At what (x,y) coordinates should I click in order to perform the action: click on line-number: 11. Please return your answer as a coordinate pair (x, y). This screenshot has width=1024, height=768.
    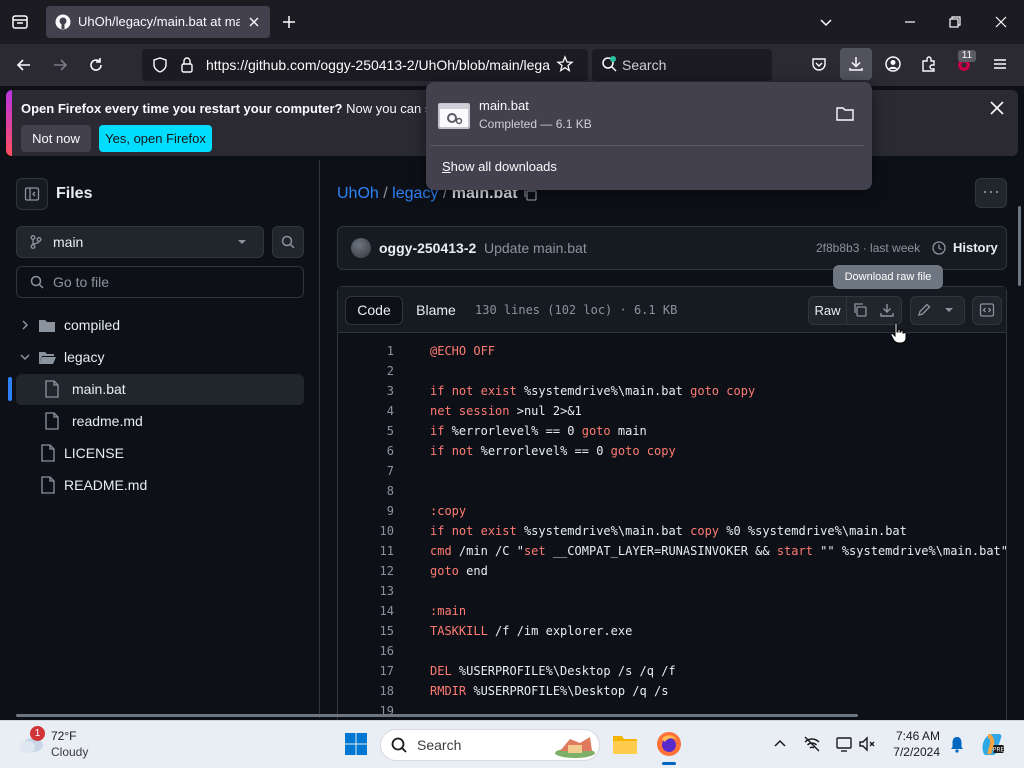
    Looking at the image, I should click on (366, 551).